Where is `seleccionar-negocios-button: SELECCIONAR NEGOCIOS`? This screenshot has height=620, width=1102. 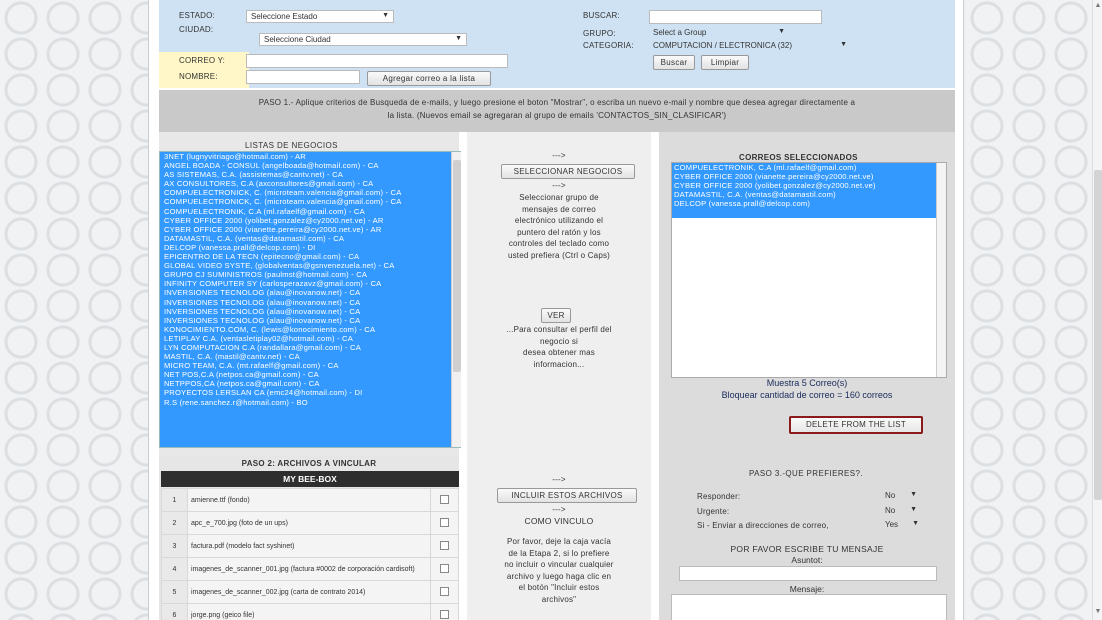 seleccionar-negocios-button: SELECCIONAR NEGOCIOS is located at coordinates (568, 171).